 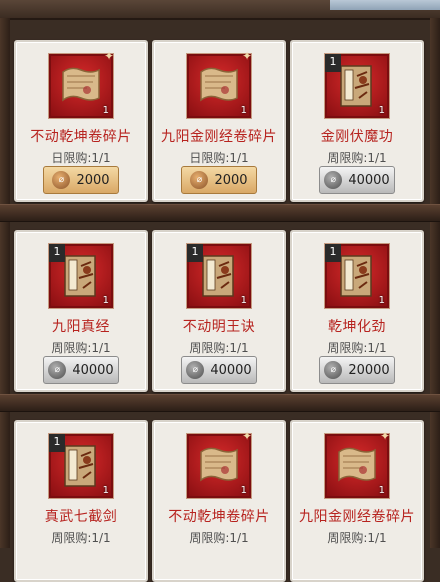 I want to click on buy-button: ⌀ 20000, so click(x=357, y=370).